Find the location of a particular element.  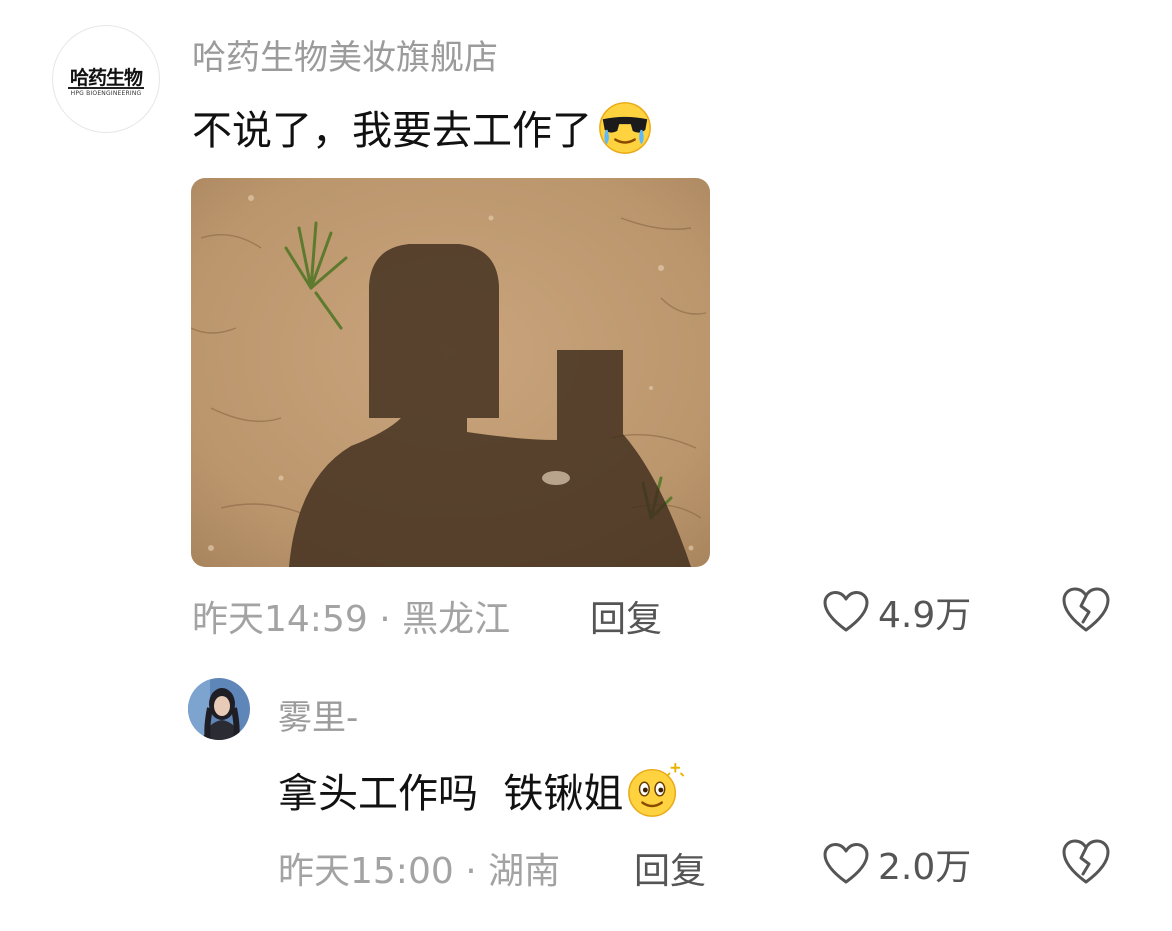

reply-meta: 昨天15:00 · 湖南 is located at coordinates (419, 868).